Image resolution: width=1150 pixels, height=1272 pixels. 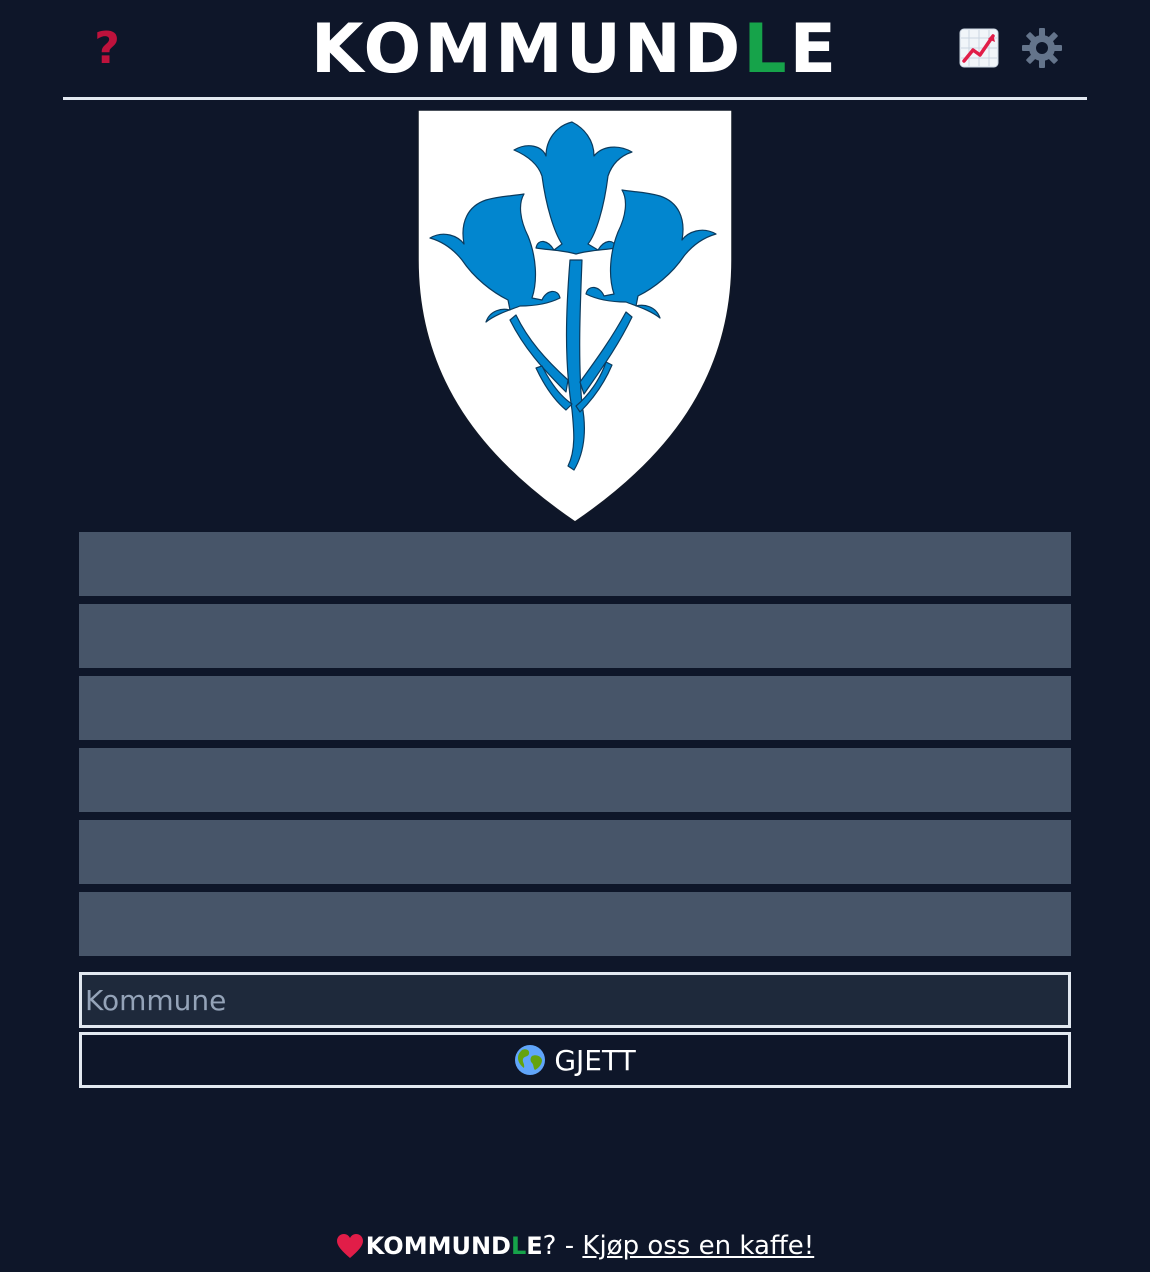 I want to click on statistics-button, so click(x=979, y=48).